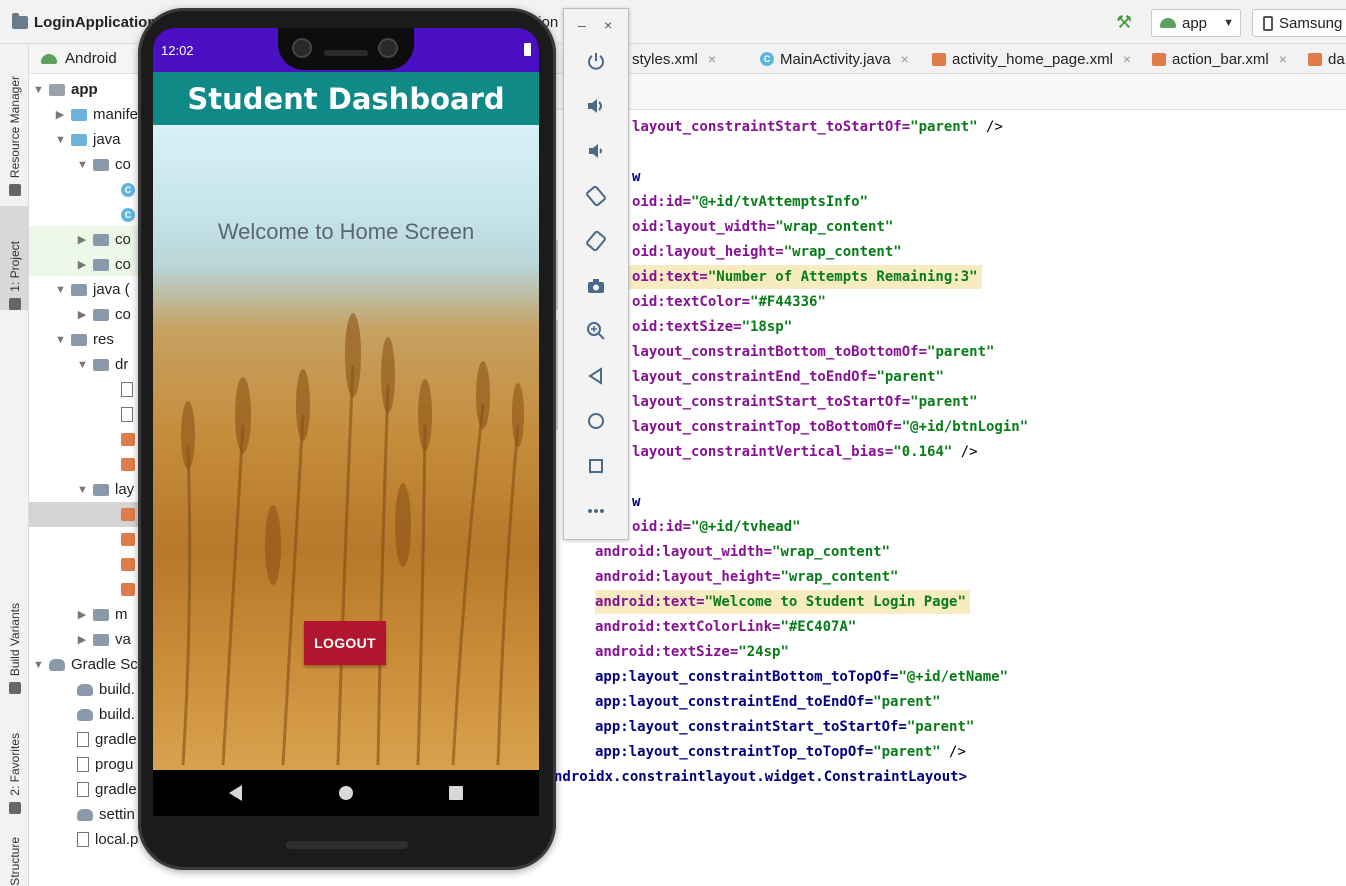 This screenshot has height=886, width=1346. What do you see at coordinates (83, 764) in the screenshot?
I see `text-file-icon` at bounding box center [83, 764].